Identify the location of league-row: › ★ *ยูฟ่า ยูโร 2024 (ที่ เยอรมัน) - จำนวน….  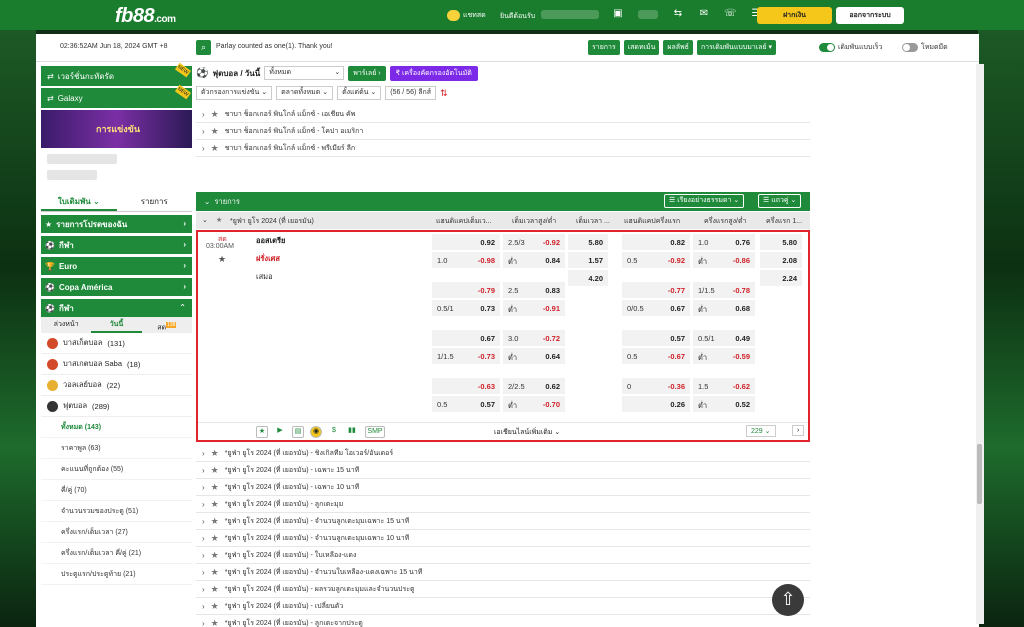
(503, 521).